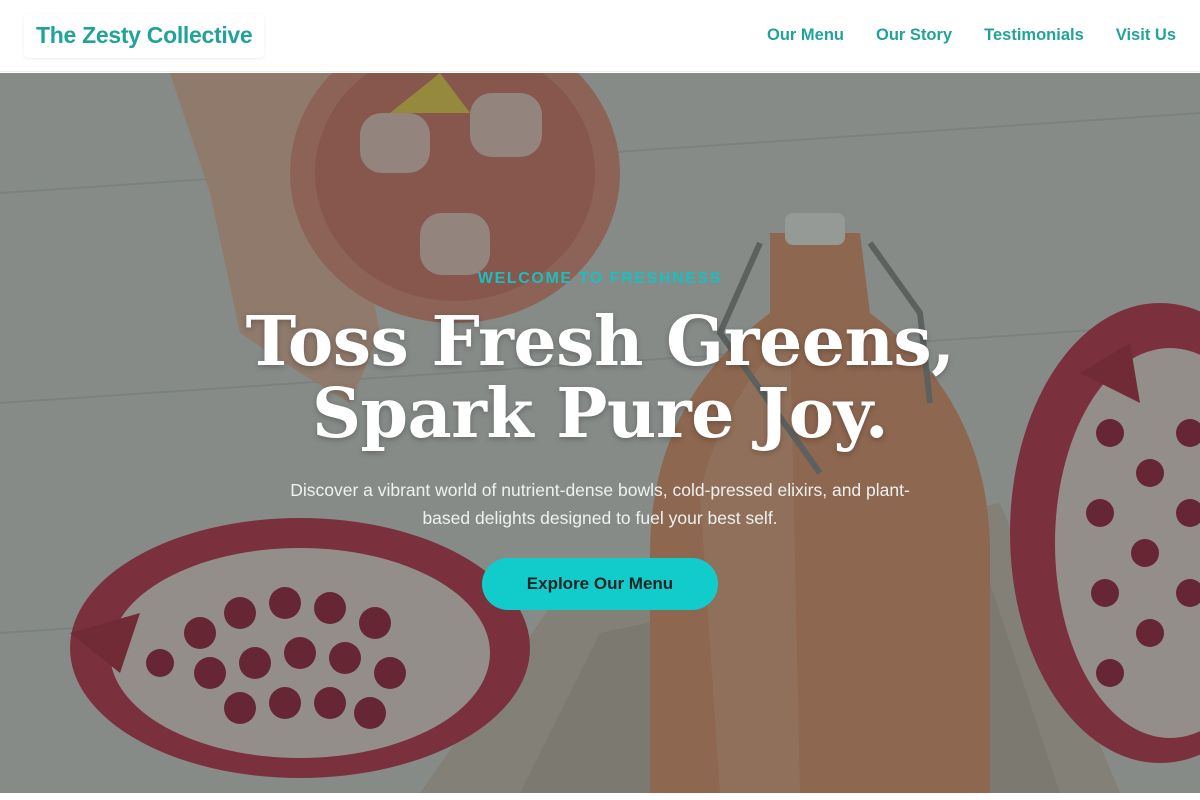  I want to click on hero-eyebrow: WELCOME TO FRESHNESS, so click(600, 278).